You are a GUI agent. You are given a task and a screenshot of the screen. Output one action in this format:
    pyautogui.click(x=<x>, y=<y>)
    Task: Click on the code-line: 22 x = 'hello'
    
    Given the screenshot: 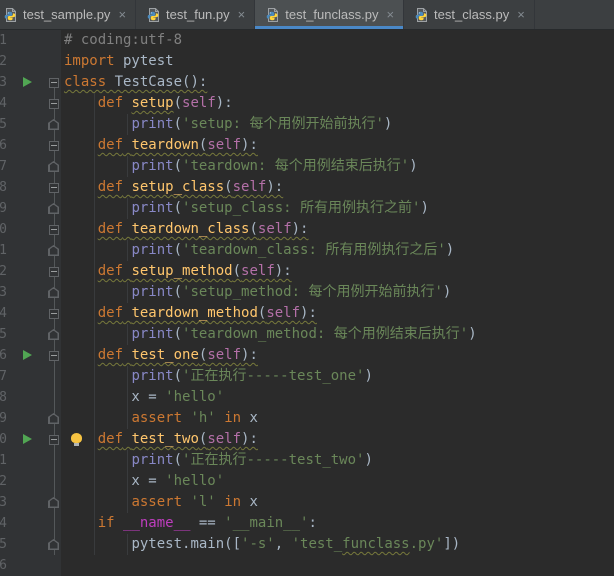 What is the action you would take?
    pyautogui.click(x=307, y=481)
    